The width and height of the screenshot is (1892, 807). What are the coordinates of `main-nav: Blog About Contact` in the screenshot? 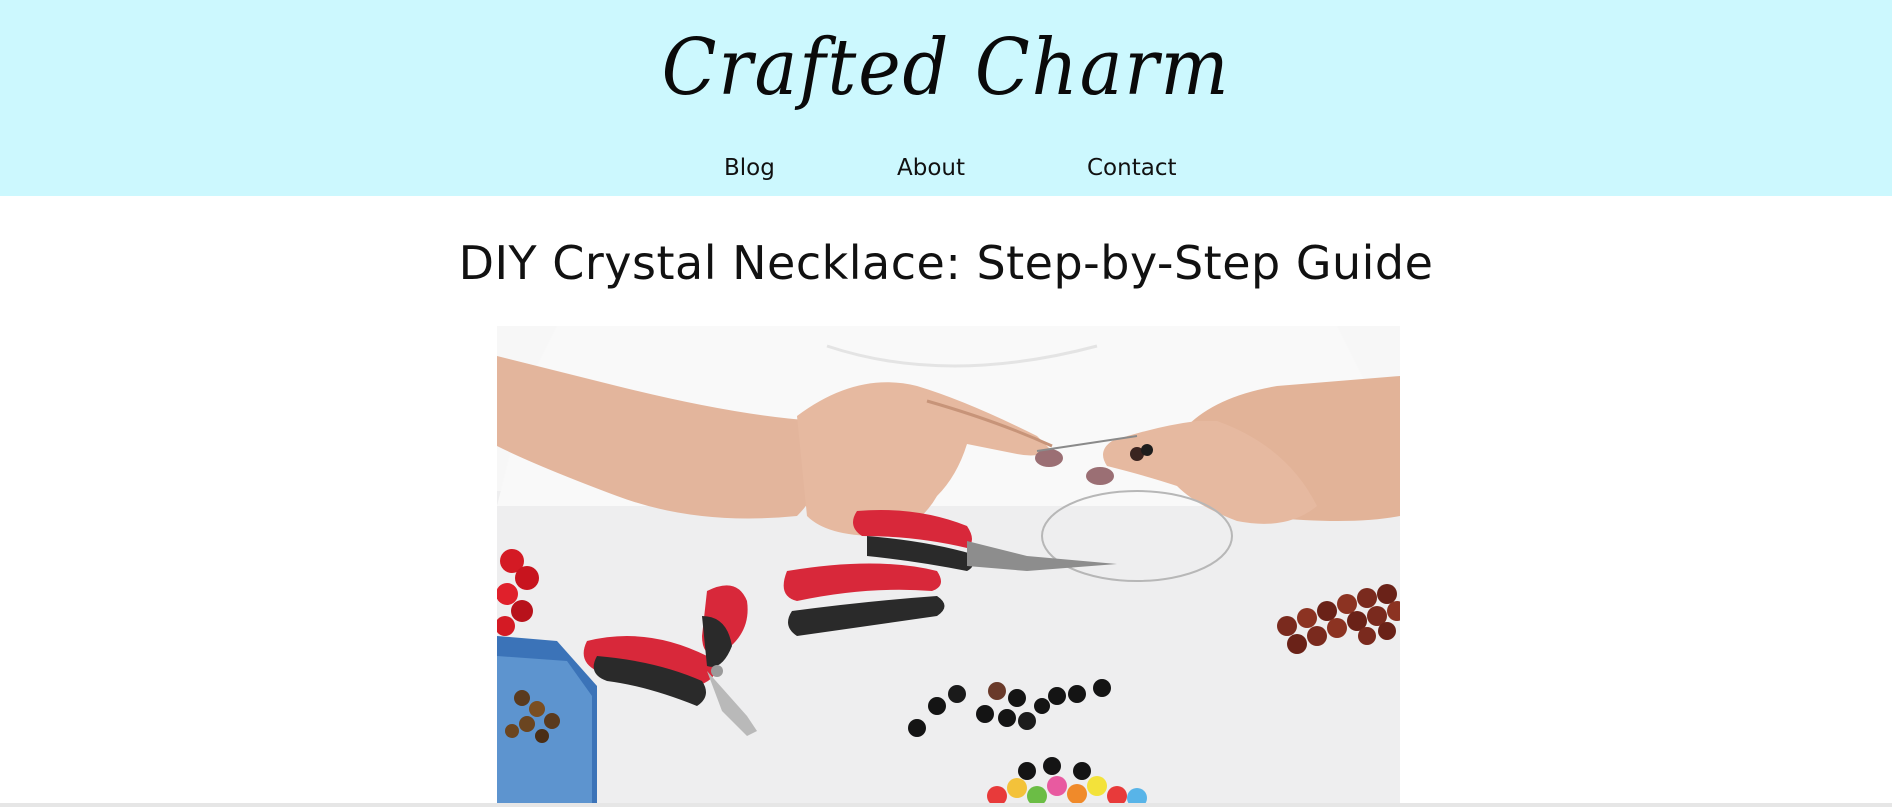 It's located at (946, 168).